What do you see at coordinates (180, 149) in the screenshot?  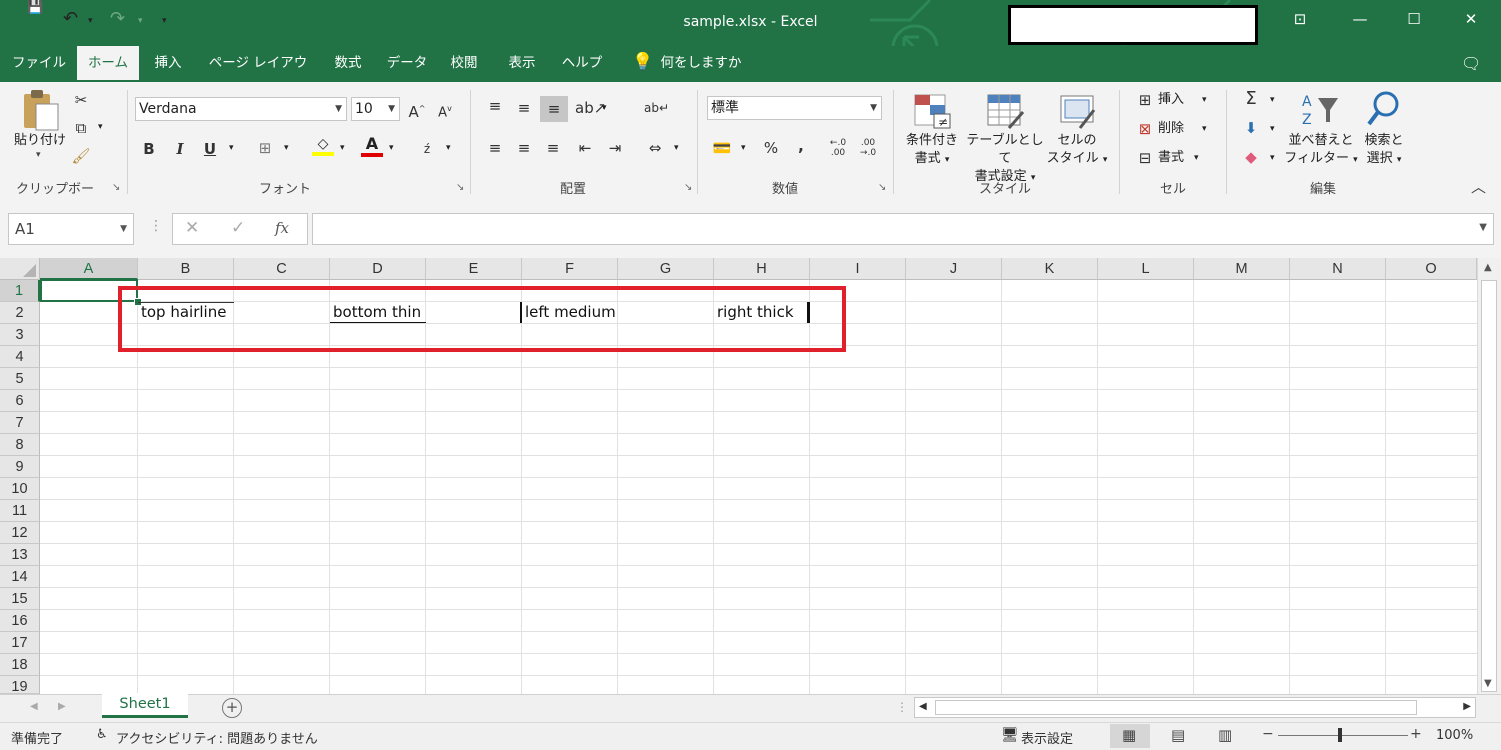 I see `italic-button: I` at bounding box center [180, 149].